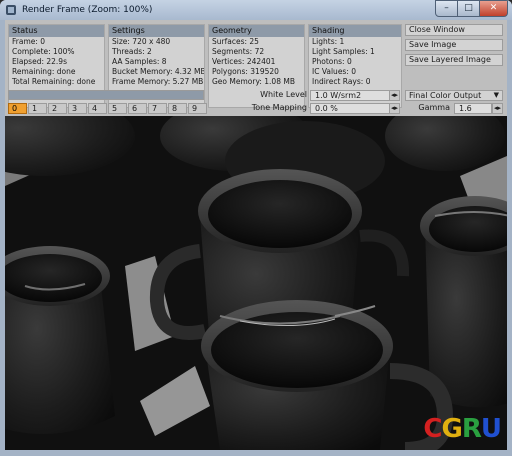 The width and height of the screenshot is (512, 456). What do you see at coordinates (394, 108) in the screenshot?
I see `tone-mapping-spin-icon: ◂▸` at bounding box center [394, 108].